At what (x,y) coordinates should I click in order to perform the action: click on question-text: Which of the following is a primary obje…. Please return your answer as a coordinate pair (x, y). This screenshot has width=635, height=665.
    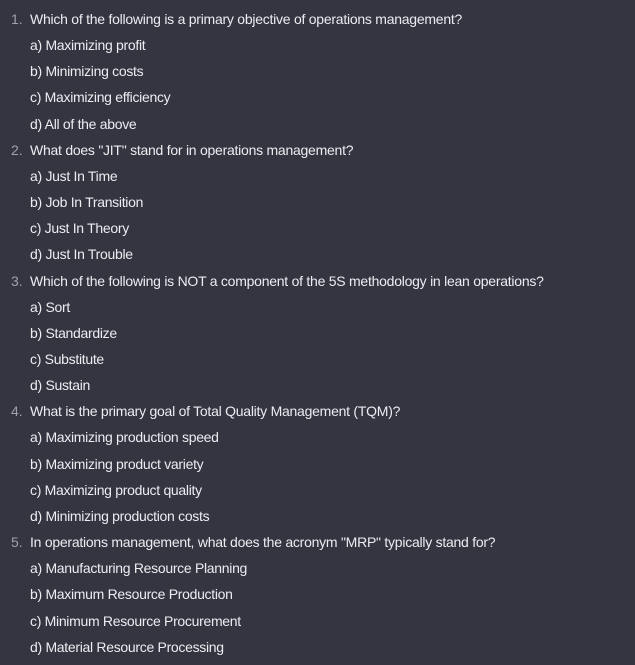
    Looking at the image, I should click on (246, 19).